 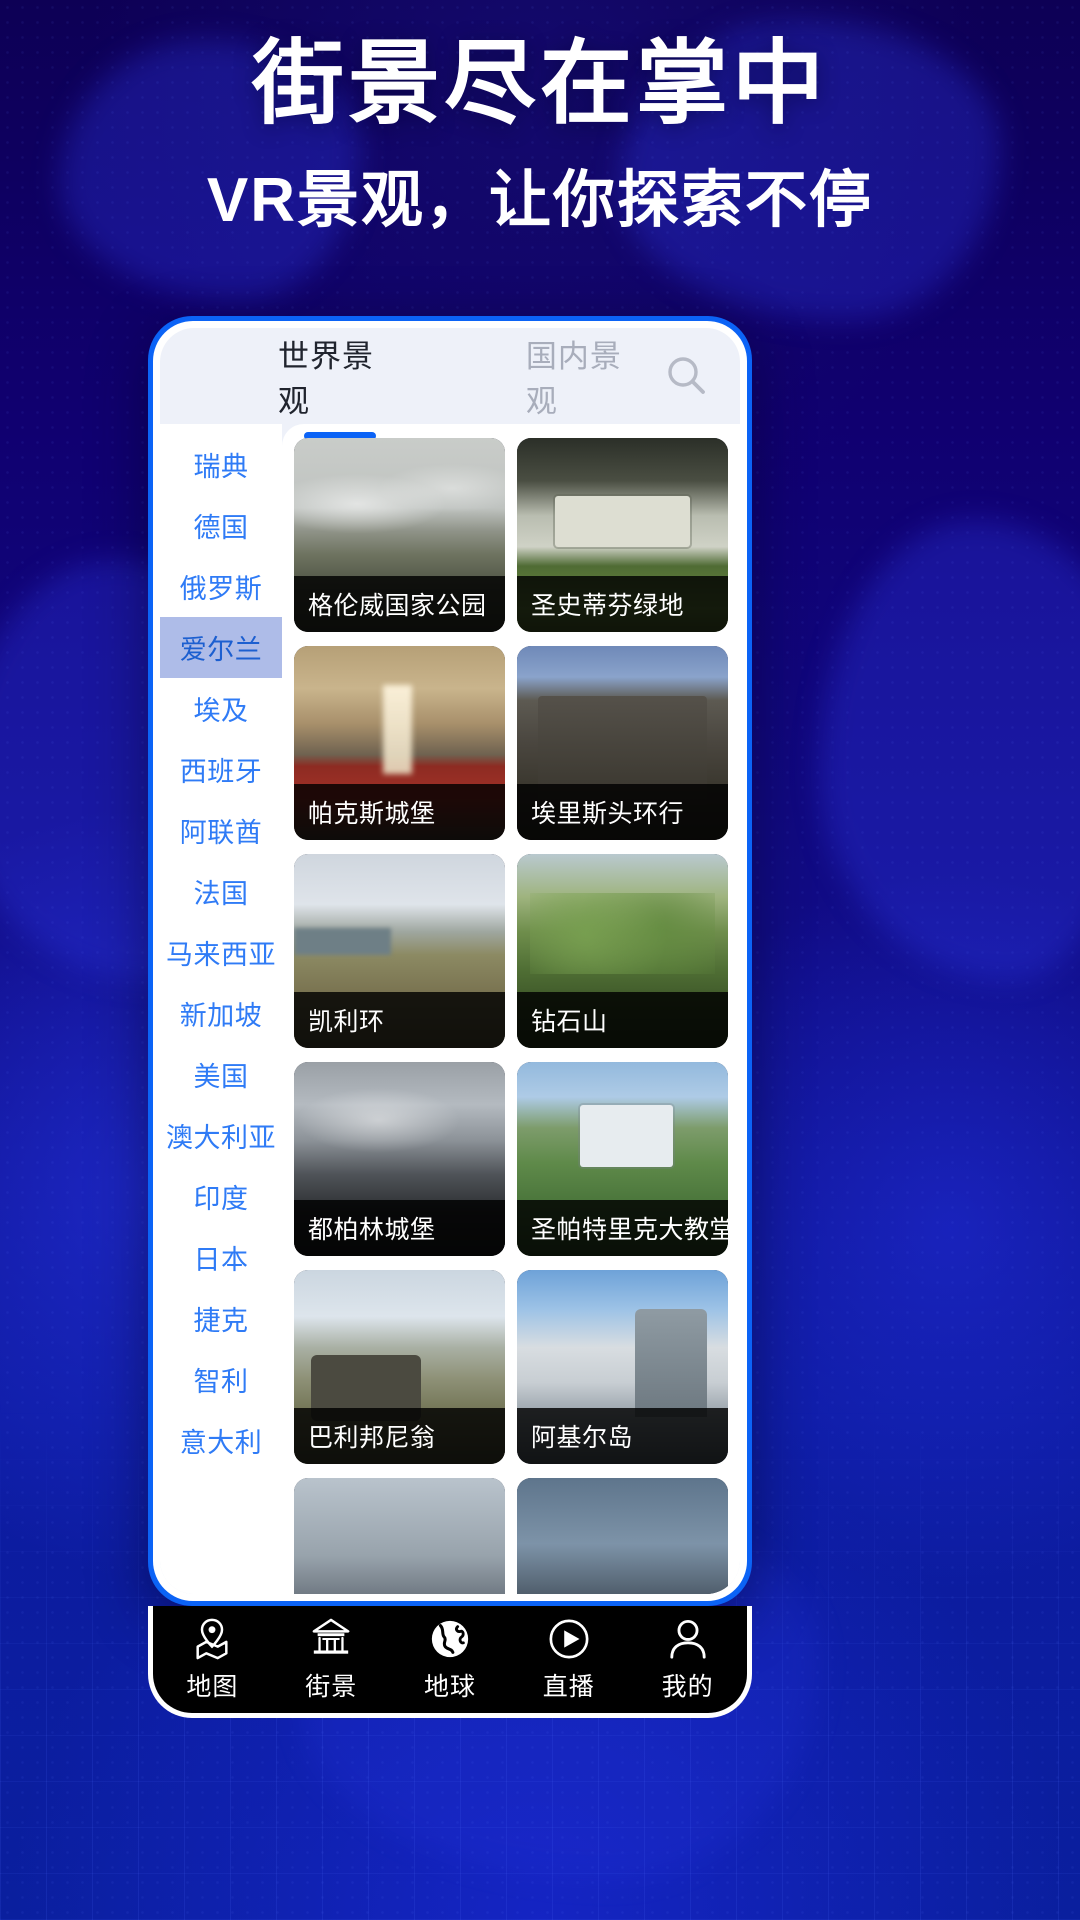 What do you see at coordinates (399, 1159) in the screenshot?
I see `scenery-card: 都柏林城堡` at bounding box center [399, 1159].